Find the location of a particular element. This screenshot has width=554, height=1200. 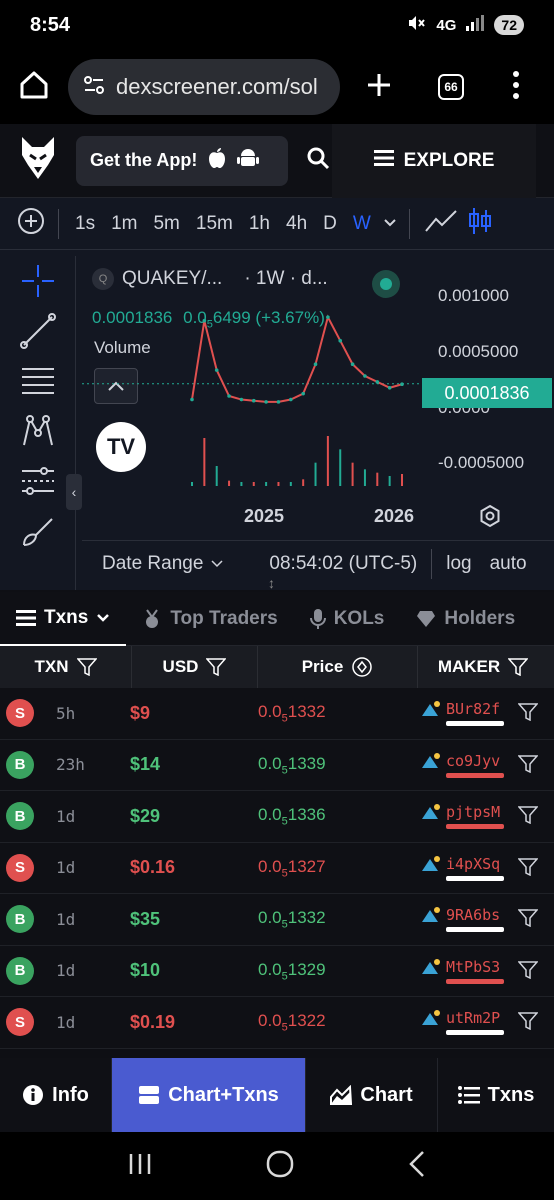

timeframe-1s: 1s is located at coordinates (85, 224).